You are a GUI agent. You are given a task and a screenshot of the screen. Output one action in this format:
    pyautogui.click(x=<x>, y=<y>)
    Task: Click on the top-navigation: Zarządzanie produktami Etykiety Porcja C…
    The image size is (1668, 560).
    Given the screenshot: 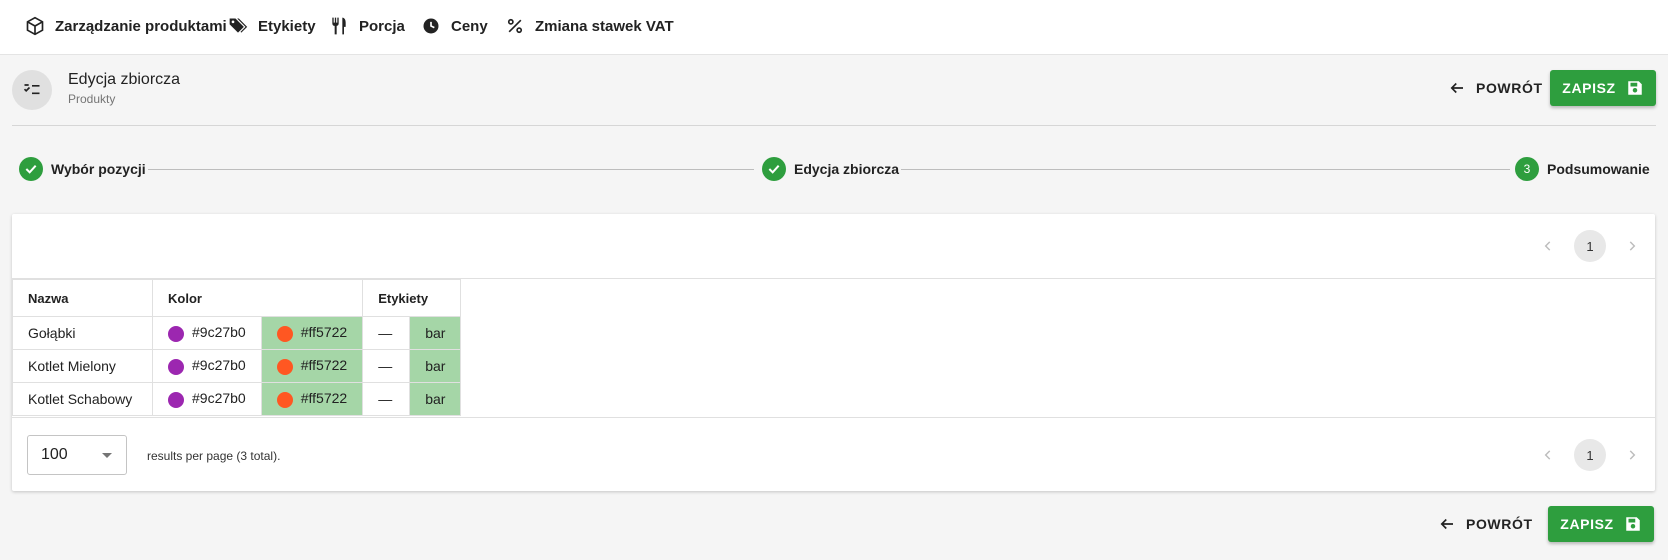 What is the action you would take?
    pyautogui.click(x=834, y=27)
    